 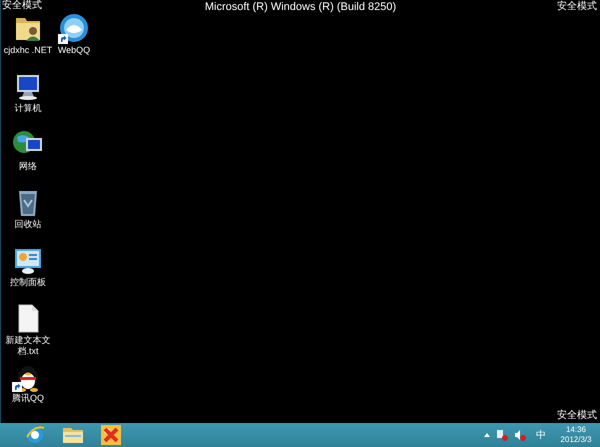 I want to click on icon-label: 控制面板, so click(x=28, y=282).